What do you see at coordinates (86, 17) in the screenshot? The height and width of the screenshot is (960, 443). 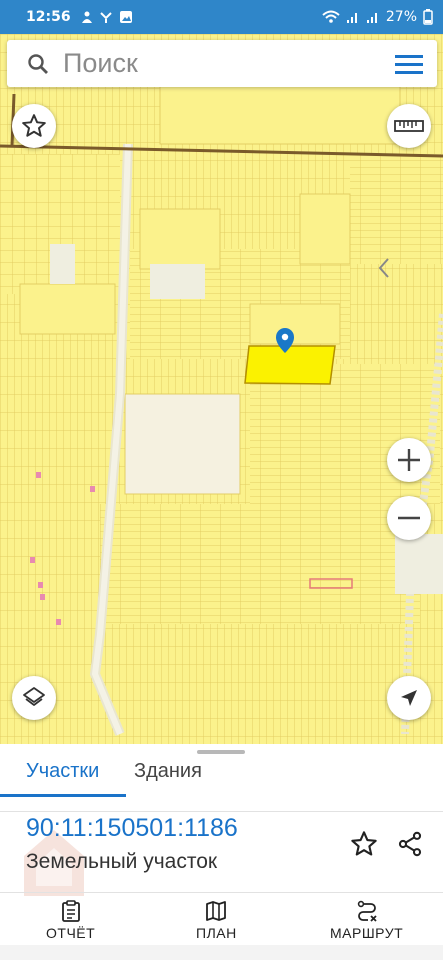 I see `notification-icon` at bounding box center [86, 17].